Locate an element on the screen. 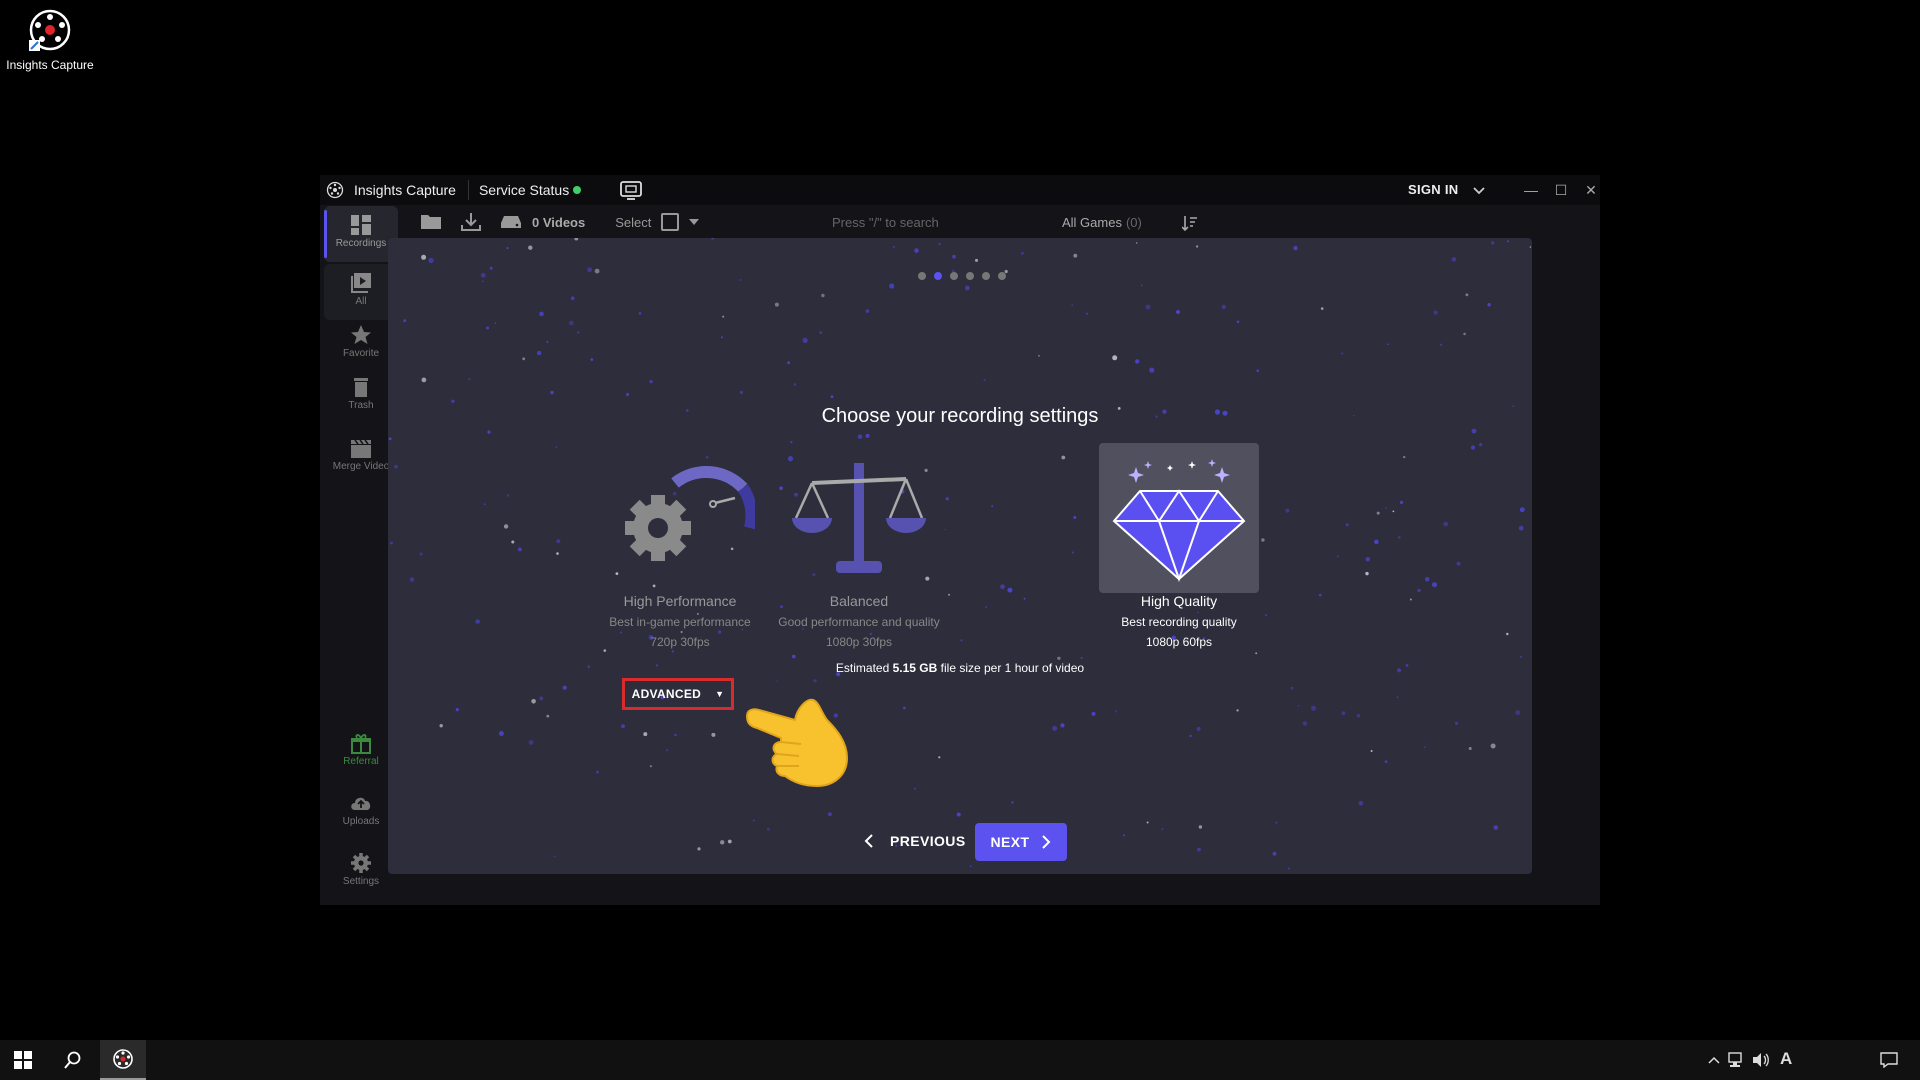 This screenshot has width=1920, height=1080. window-title: Insights Capture is located at coordinates (405, 190).